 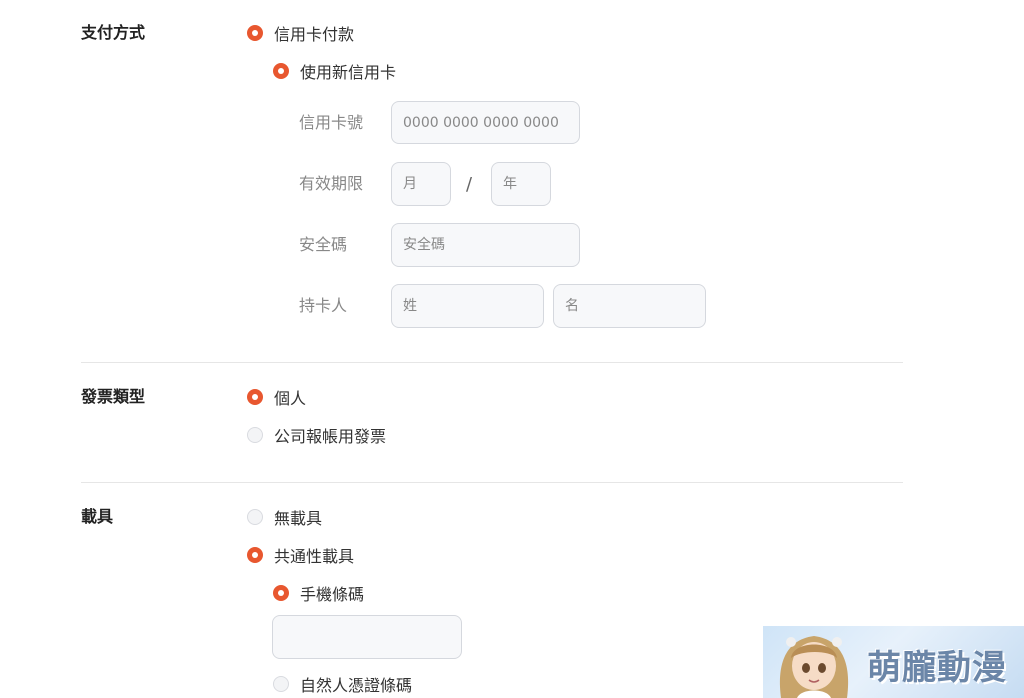 What do you see at coordinates (97, 516) in the screenshot?
I see `carrier-label: 載具` at bounding box center [97, 516].